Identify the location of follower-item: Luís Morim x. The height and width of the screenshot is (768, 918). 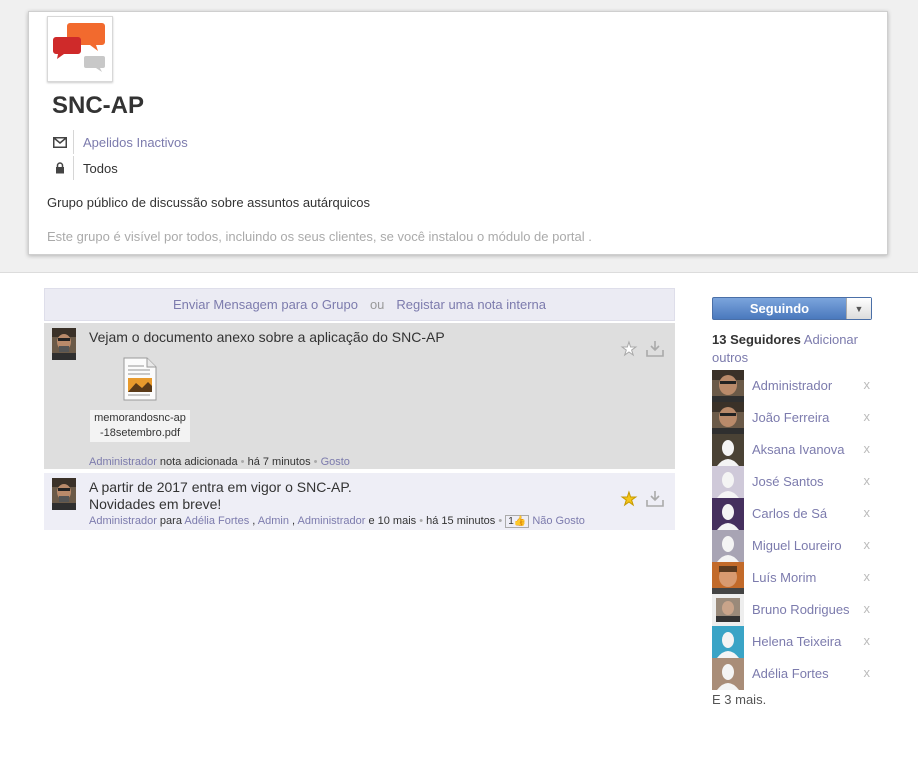
(792, 578).